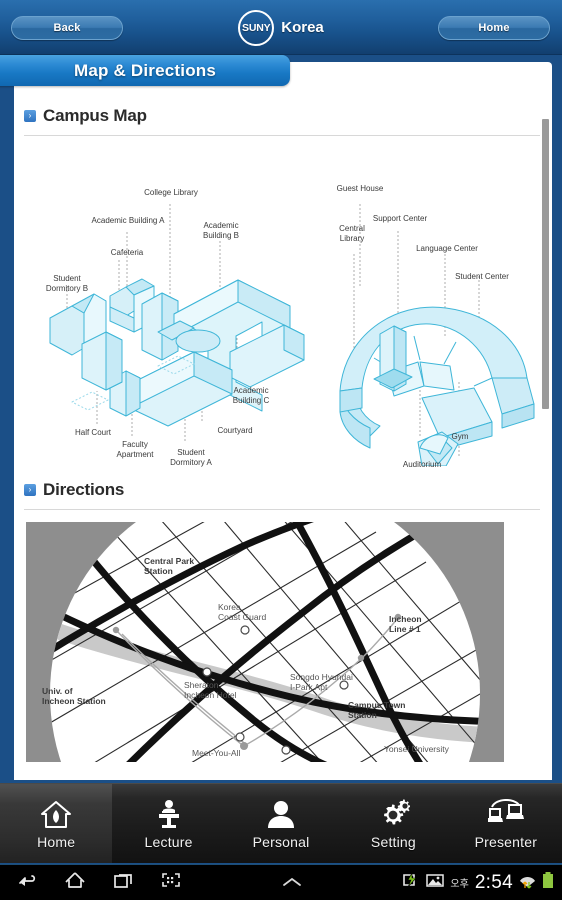 This screenshot has width=562, height=900. What do you see at coordinates (221, 230) in the screenshot?
I see `campus-label-academic-building-b: Academic Building B` at bounding box center [221, 230].